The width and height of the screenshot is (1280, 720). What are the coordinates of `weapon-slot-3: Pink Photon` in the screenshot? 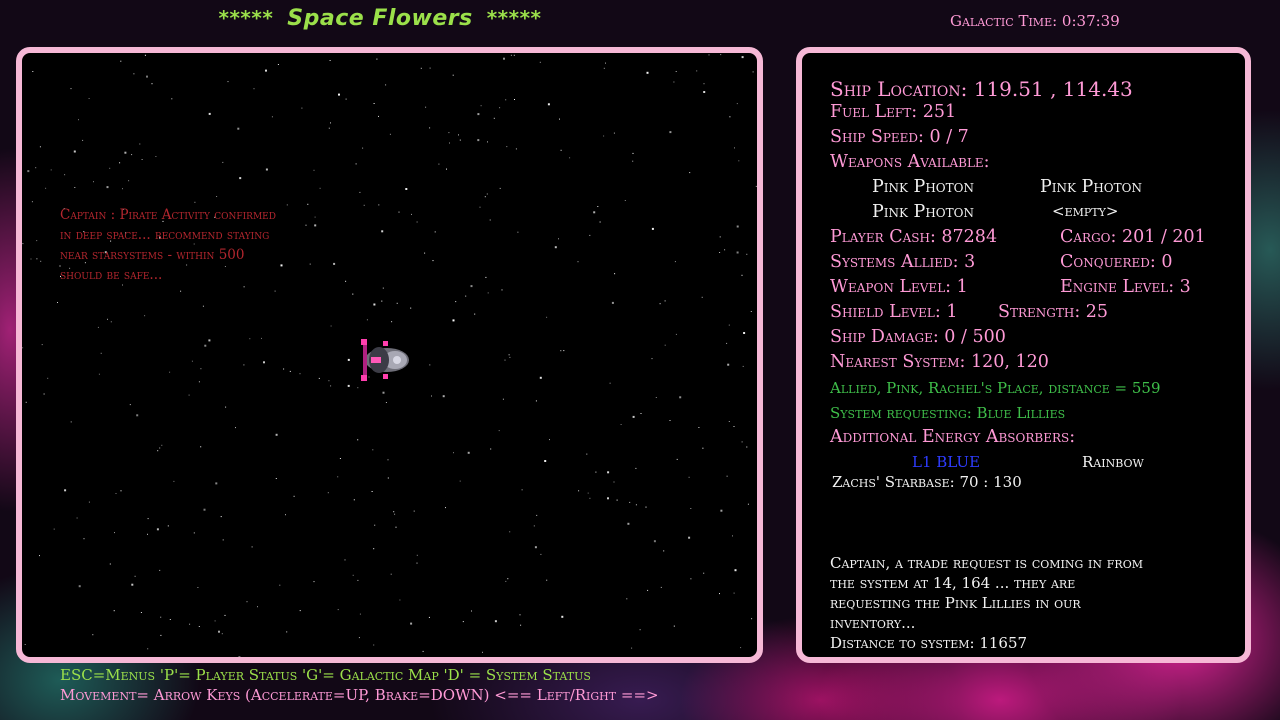 It's located at (923, 212).